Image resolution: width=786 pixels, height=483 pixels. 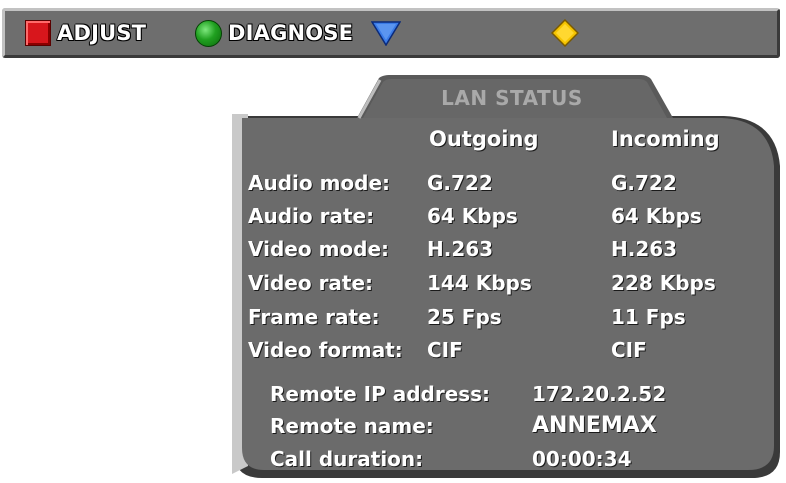 What do you see at coordinates (460, 249) in the screenshot?
I see `video-mode-outgoing: H.263` at bounding box center [460, 249].